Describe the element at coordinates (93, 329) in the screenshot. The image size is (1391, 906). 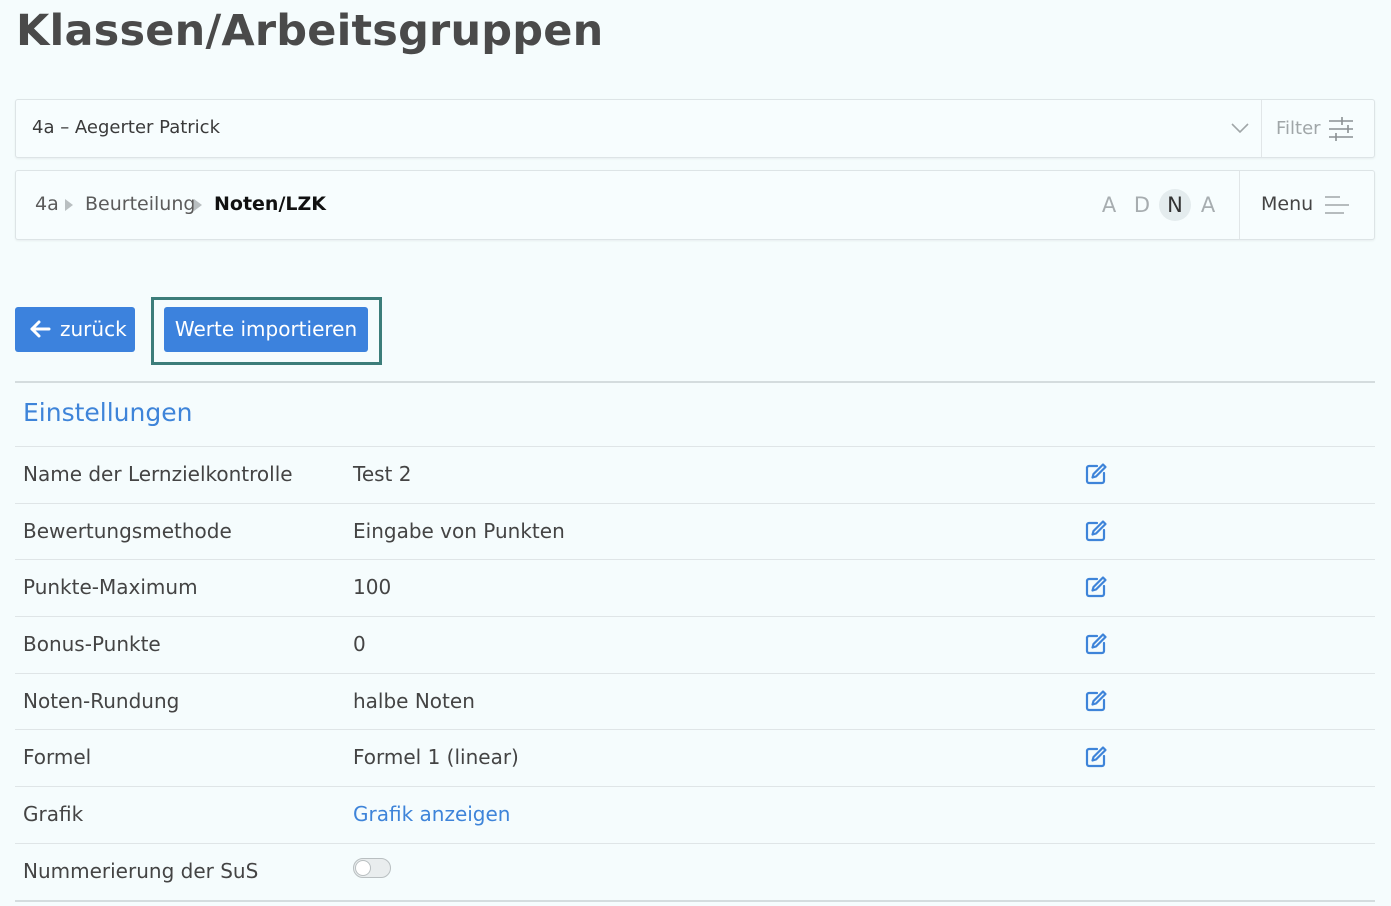
I see `back-button-label: zurück` at that location.